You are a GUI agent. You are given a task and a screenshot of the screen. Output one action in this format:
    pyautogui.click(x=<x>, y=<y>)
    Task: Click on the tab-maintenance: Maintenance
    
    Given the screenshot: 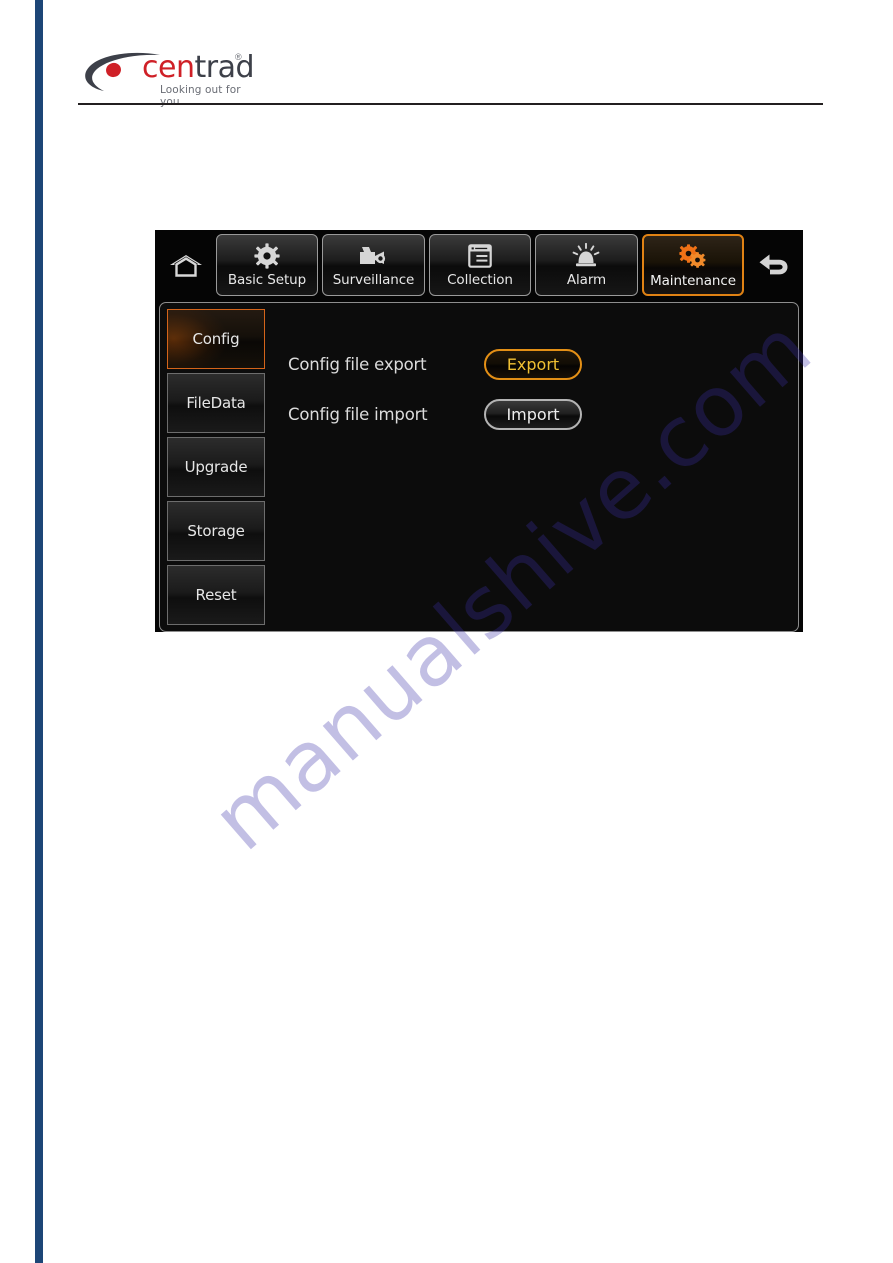 What is the action you would take?
    pyautogui.click(x=693, y=265)
    